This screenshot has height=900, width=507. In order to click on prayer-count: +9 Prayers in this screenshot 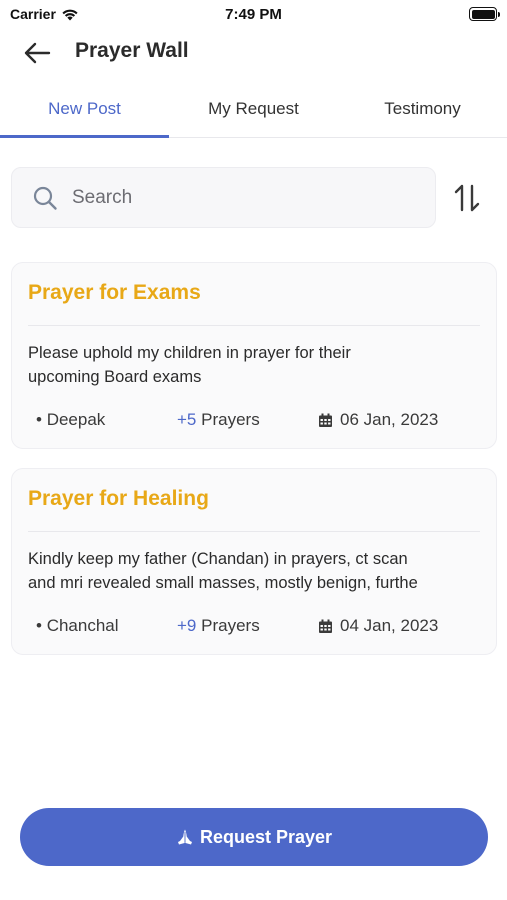, I will do `click(218, 626)`.